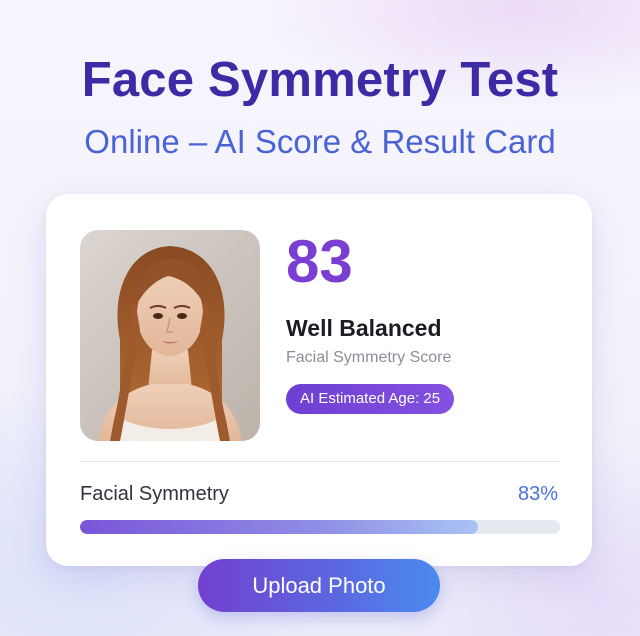 This screenshot has width=640, height=636. What do you see at coordinates (320, 461) in the screenshot?
I see `card-divider` at bounding box center [320, 461].